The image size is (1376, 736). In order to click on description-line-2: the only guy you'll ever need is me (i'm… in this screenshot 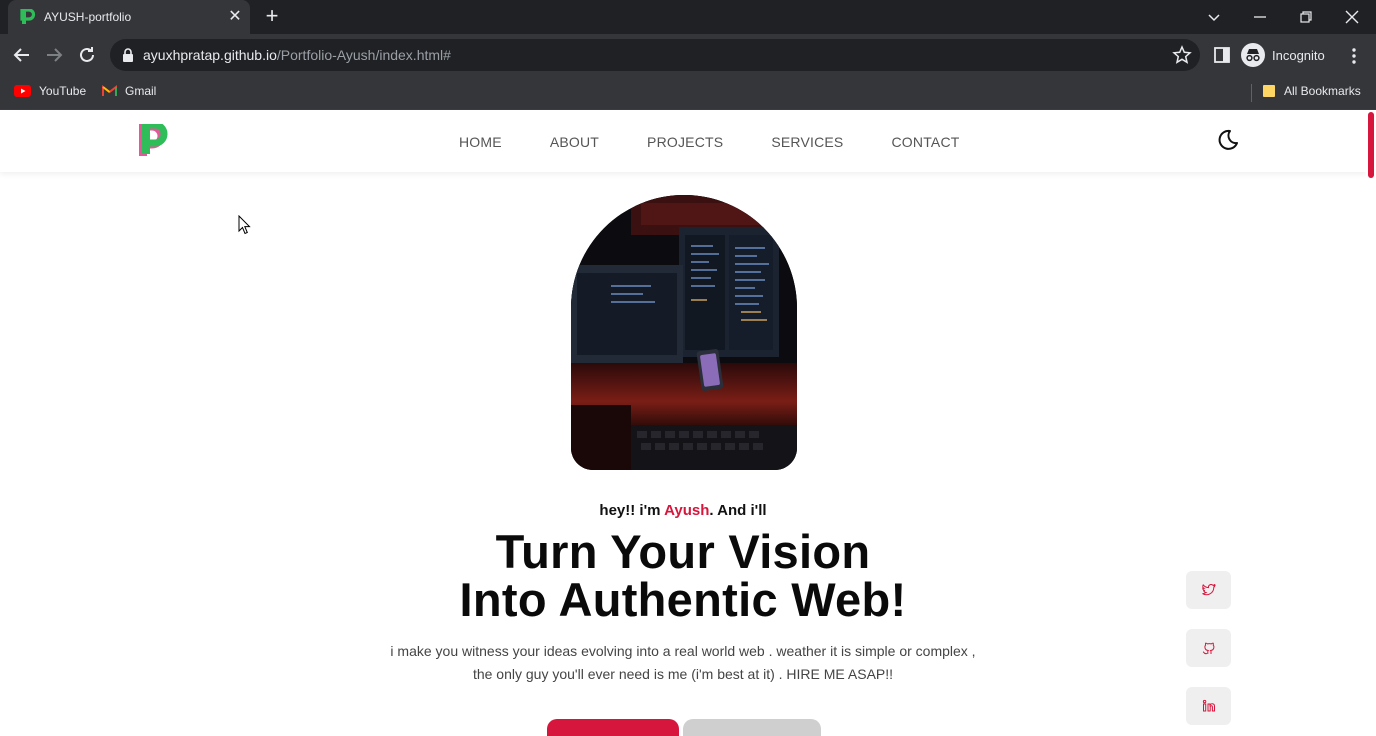, I will do `click(683, 674)`.